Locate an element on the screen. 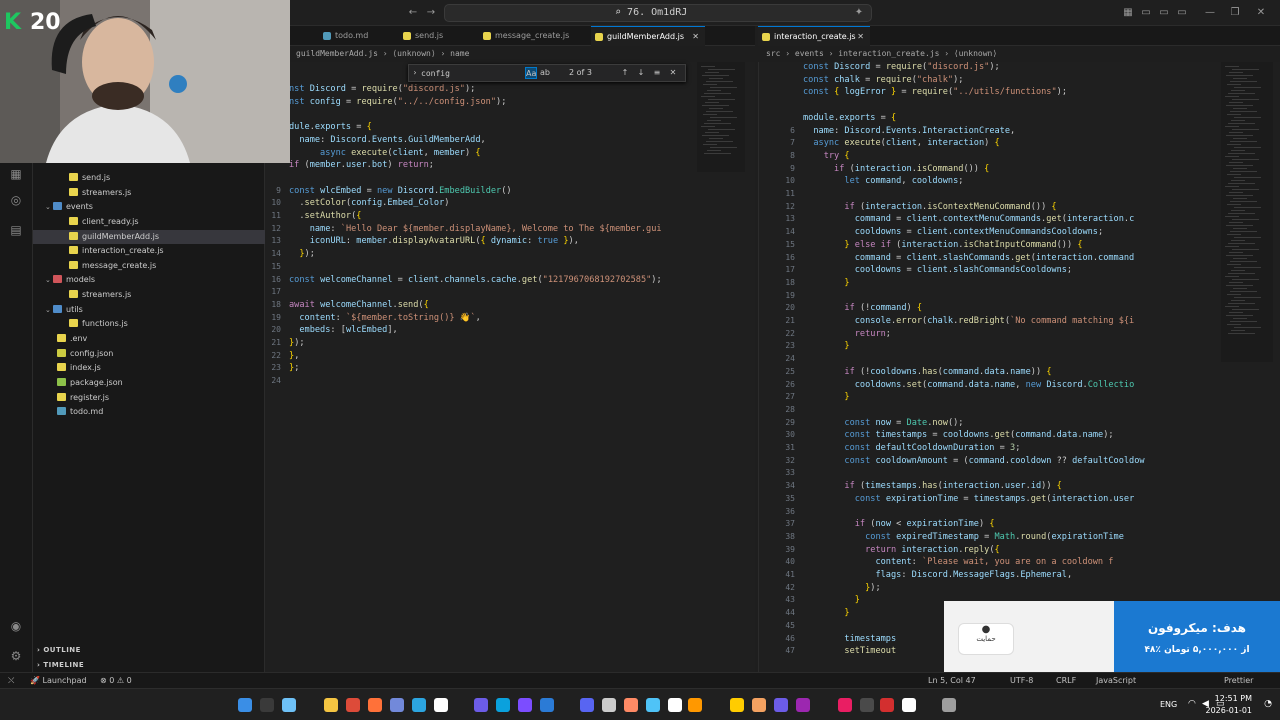 The height and width of the screenshot is (720, 1280). back-arrow-icon: ← is located at coordinates (413, 13).